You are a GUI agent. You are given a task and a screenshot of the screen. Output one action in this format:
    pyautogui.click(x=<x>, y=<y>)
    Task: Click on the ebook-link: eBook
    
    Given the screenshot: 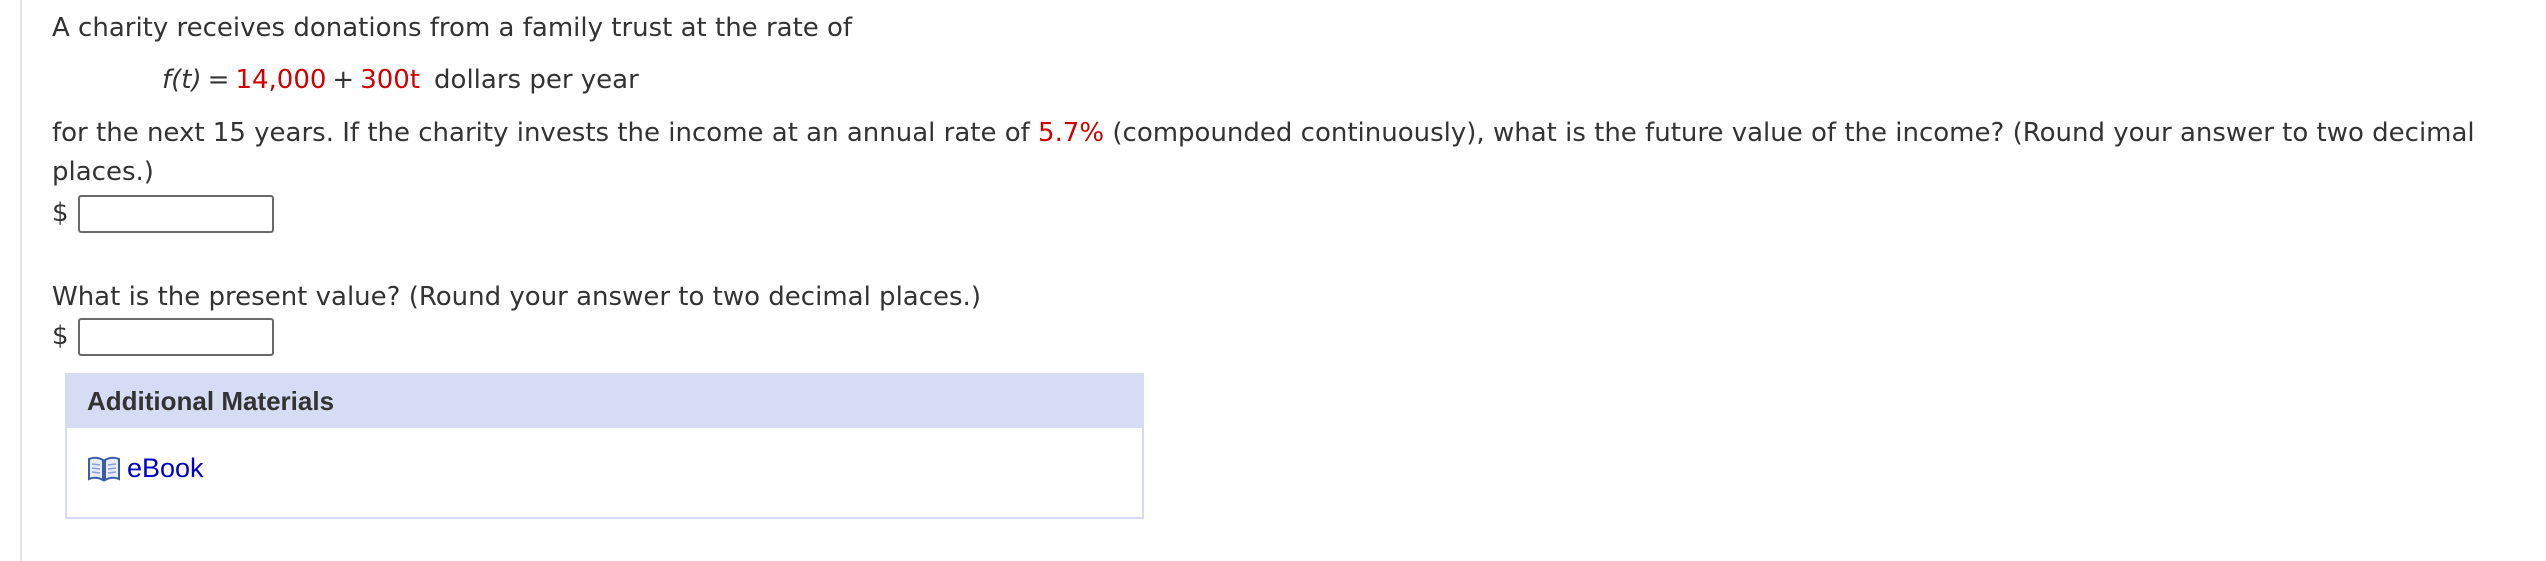 What is the action you would take?
    pyautogui.click(x=145, y=468)
    